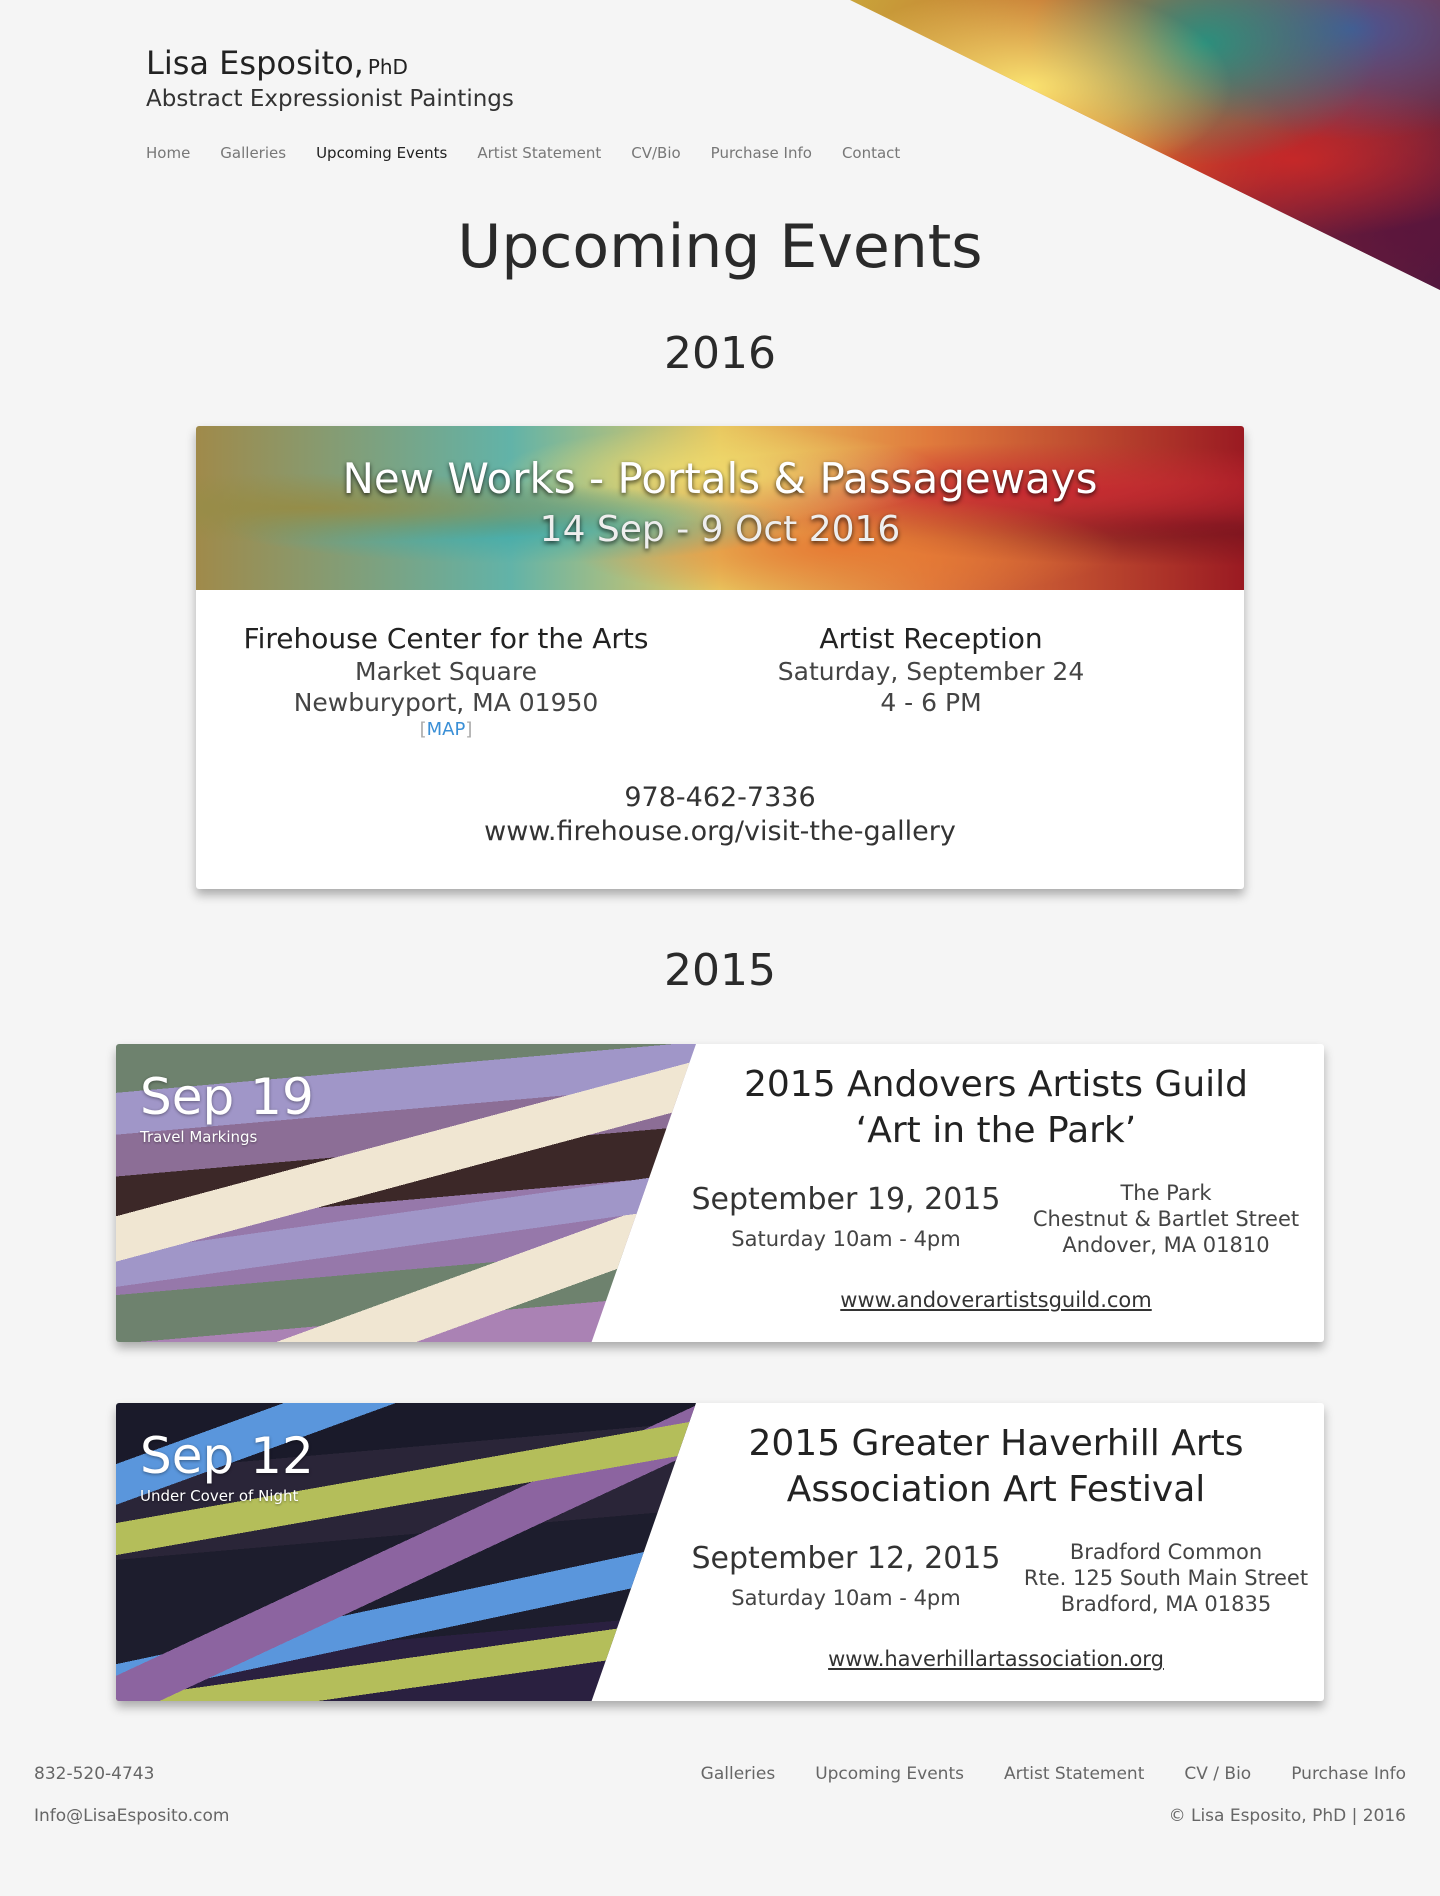 The image size is (1440, 1896). I want to click on event-location-line3: Bradford, MA 01835, so click(1166, 1604).